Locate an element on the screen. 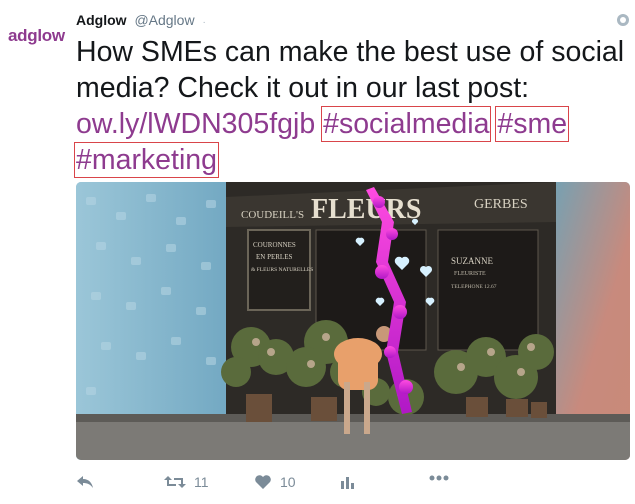 The width and height of the screenshot is (635, 504). like-button: 10 is located at coordinates (275, 482).